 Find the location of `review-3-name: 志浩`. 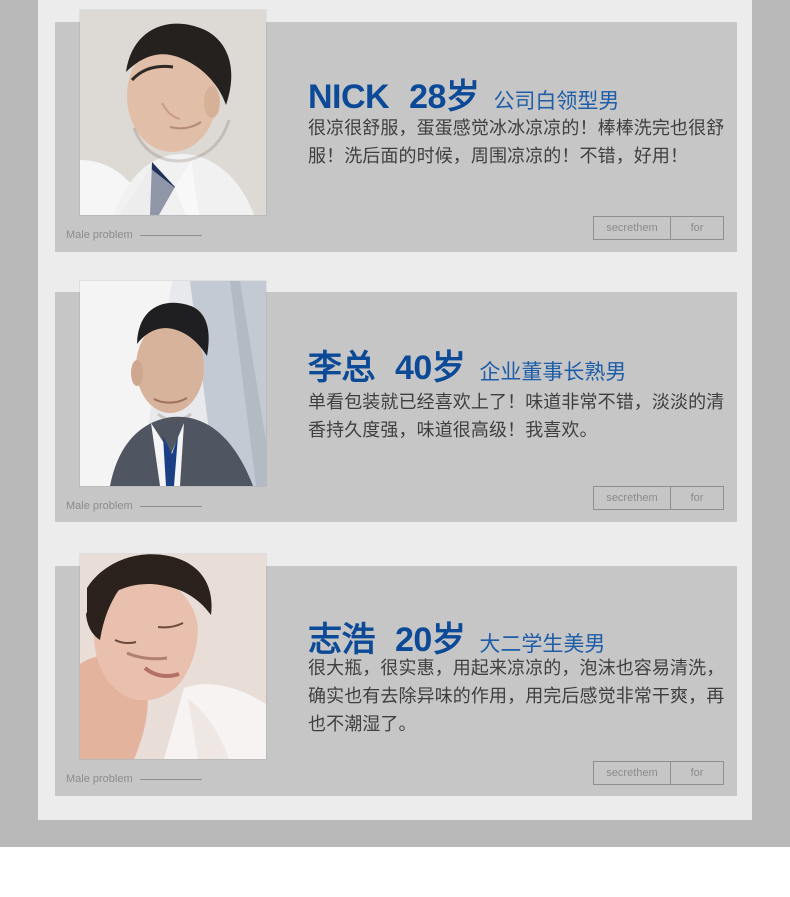

review-3-name: 志浩 is located at coordinates (342, 640).